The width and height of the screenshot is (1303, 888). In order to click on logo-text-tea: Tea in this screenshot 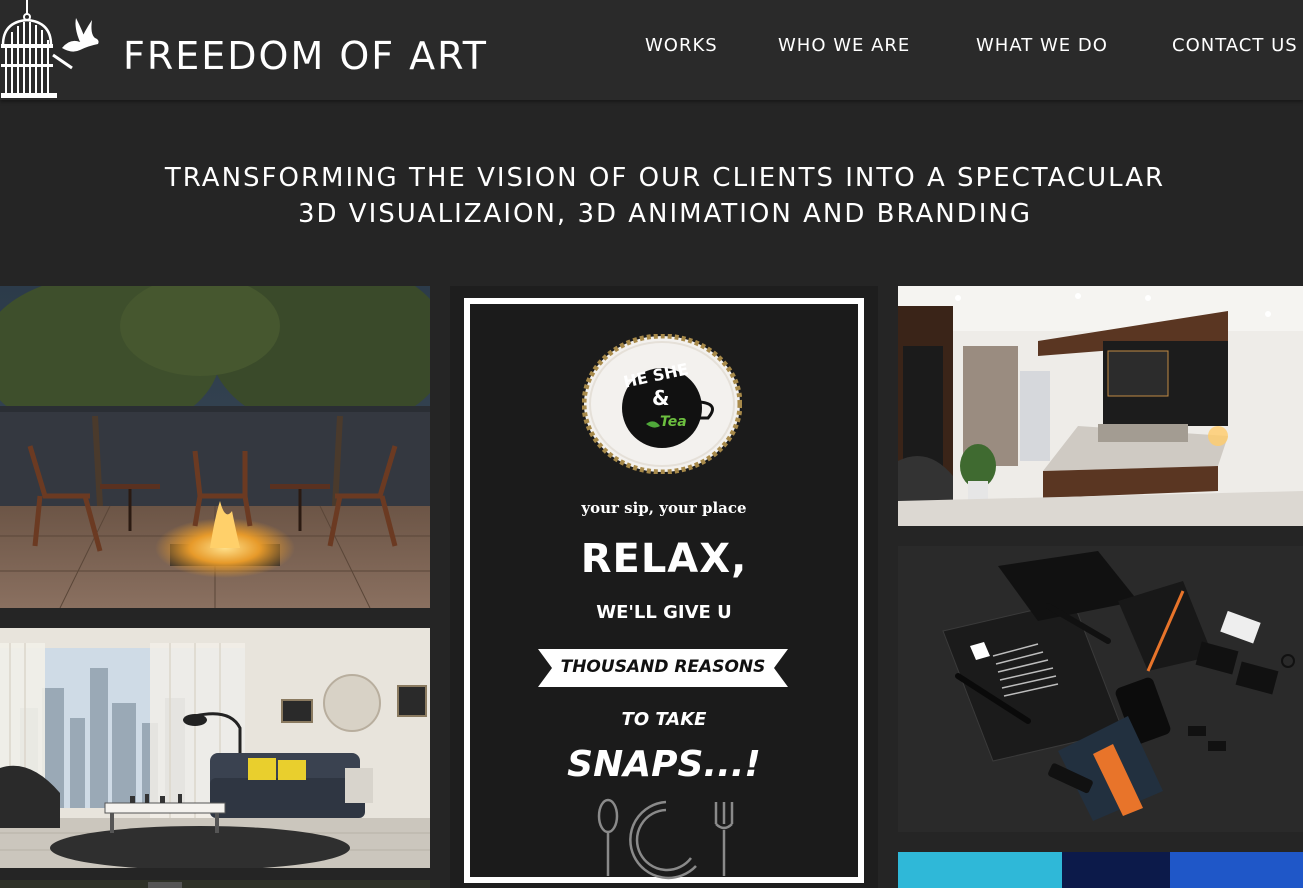, I will do `click(673, 422)`.